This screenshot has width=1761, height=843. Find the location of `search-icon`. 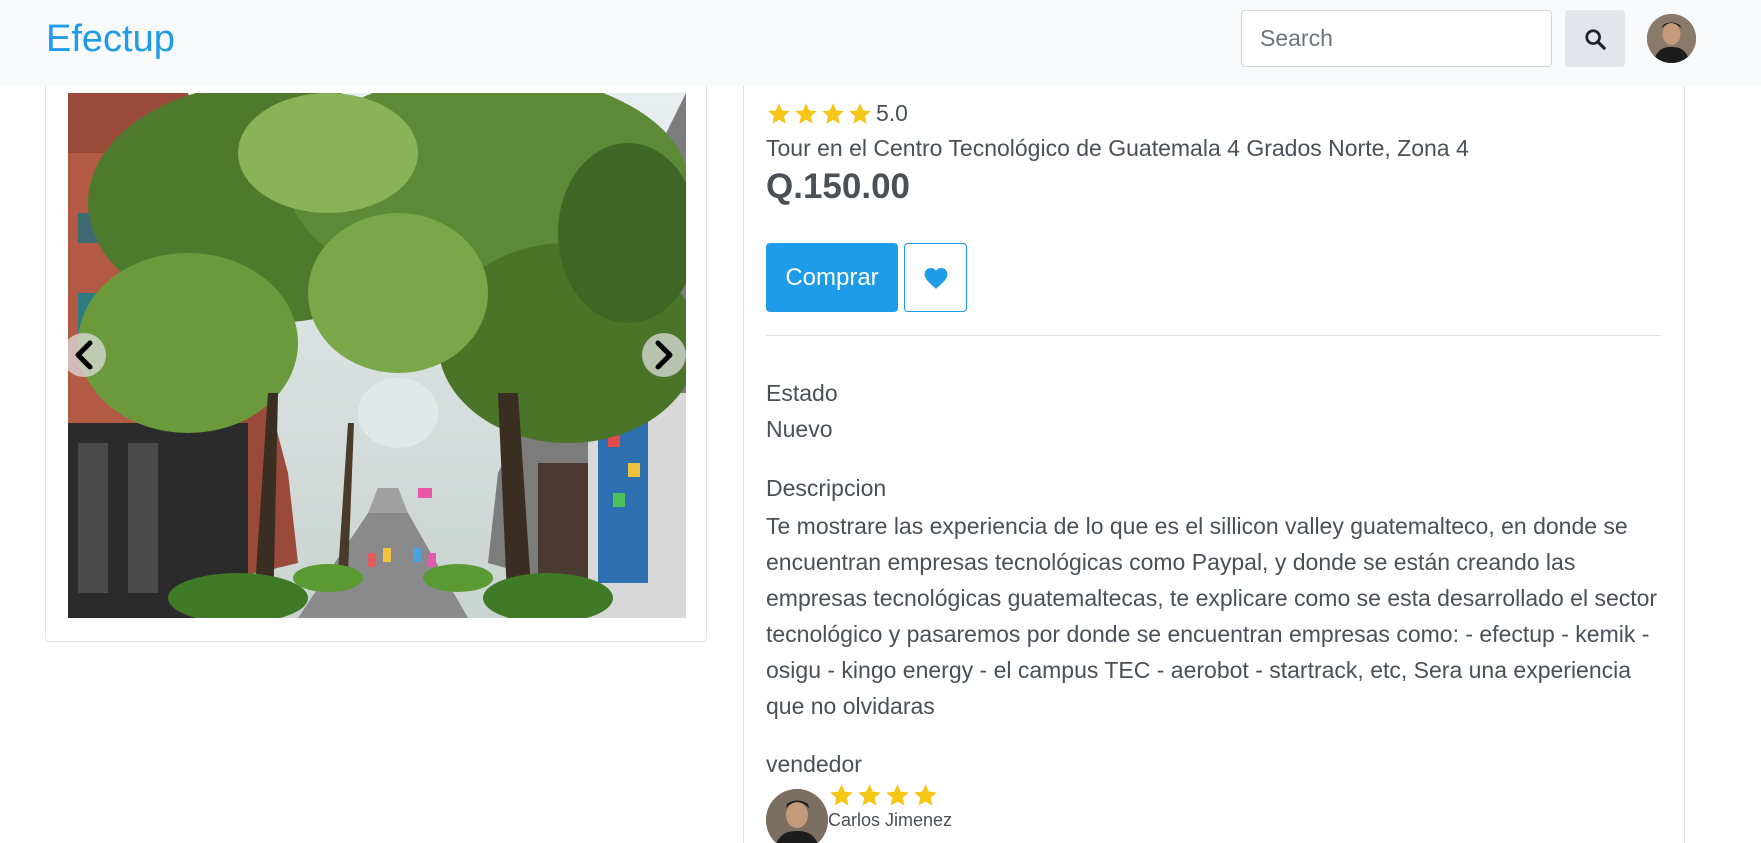

search-icon is located at coordinates (1595, 39).